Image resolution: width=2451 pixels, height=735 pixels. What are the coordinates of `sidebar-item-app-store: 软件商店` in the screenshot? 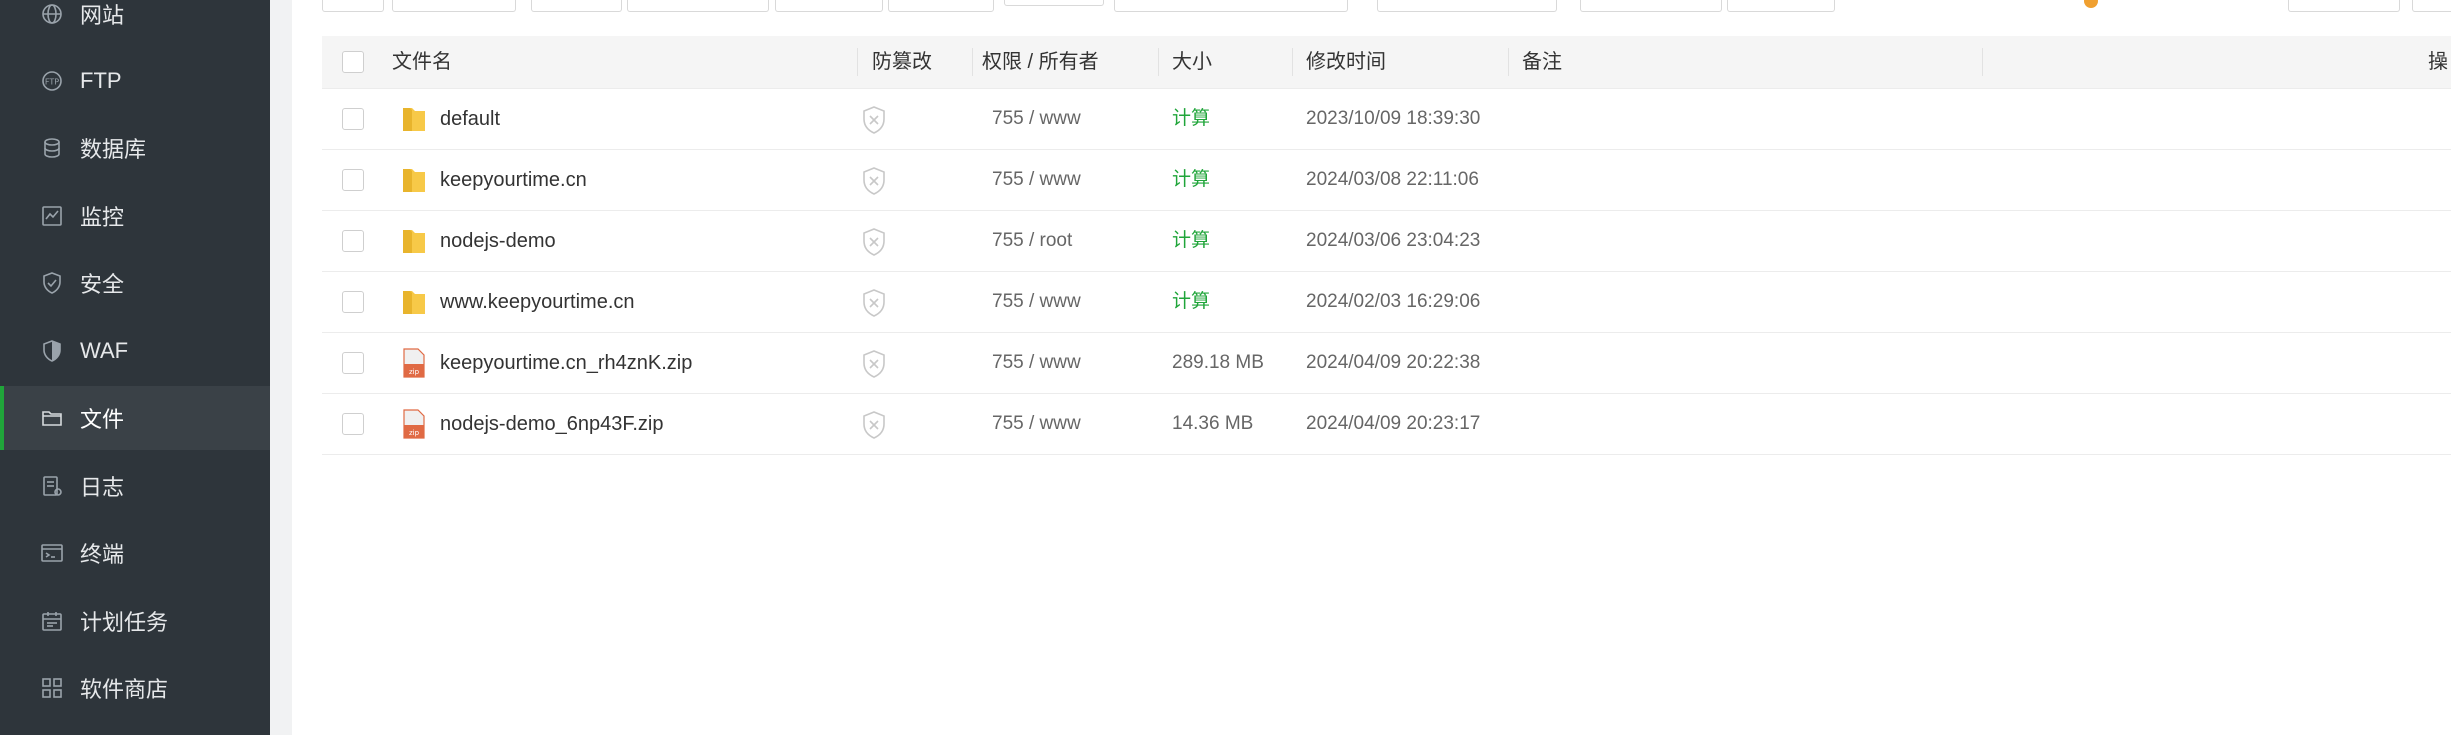 It's located at (135, 688).